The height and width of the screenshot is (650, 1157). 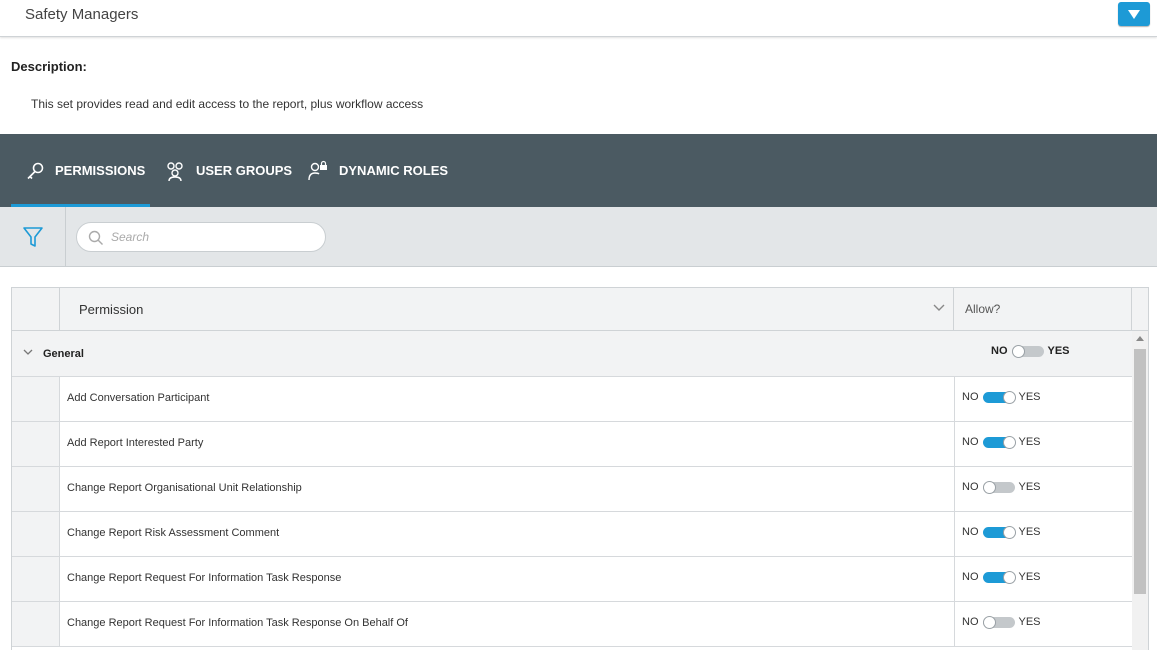 I want to click on search-box, so click(x=201, y=237).